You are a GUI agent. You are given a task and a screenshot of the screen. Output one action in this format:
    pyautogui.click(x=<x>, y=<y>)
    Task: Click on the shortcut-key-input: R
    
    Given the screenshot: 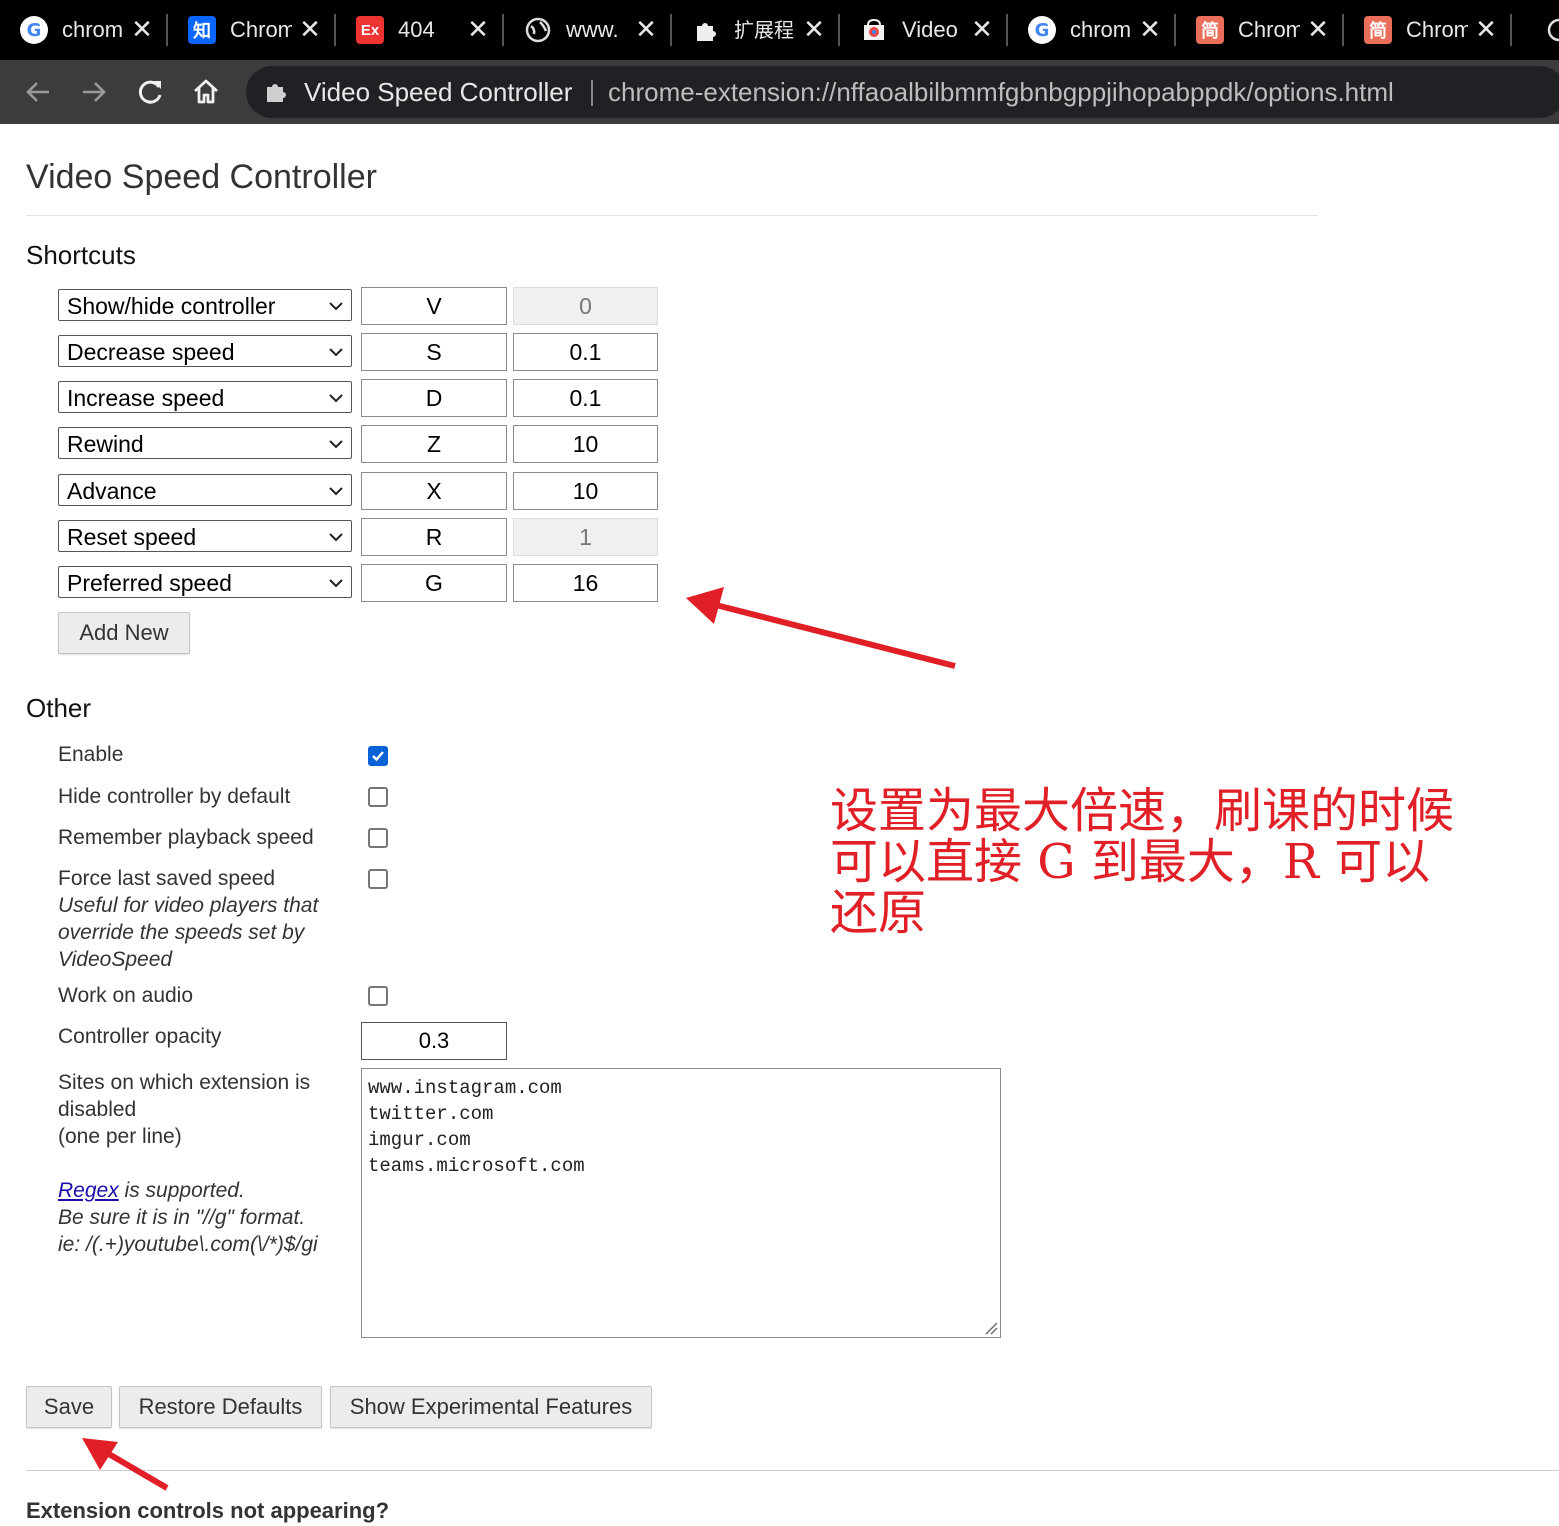 What is the action you would take?
    pyautogui.click(x=434, y=537)
    